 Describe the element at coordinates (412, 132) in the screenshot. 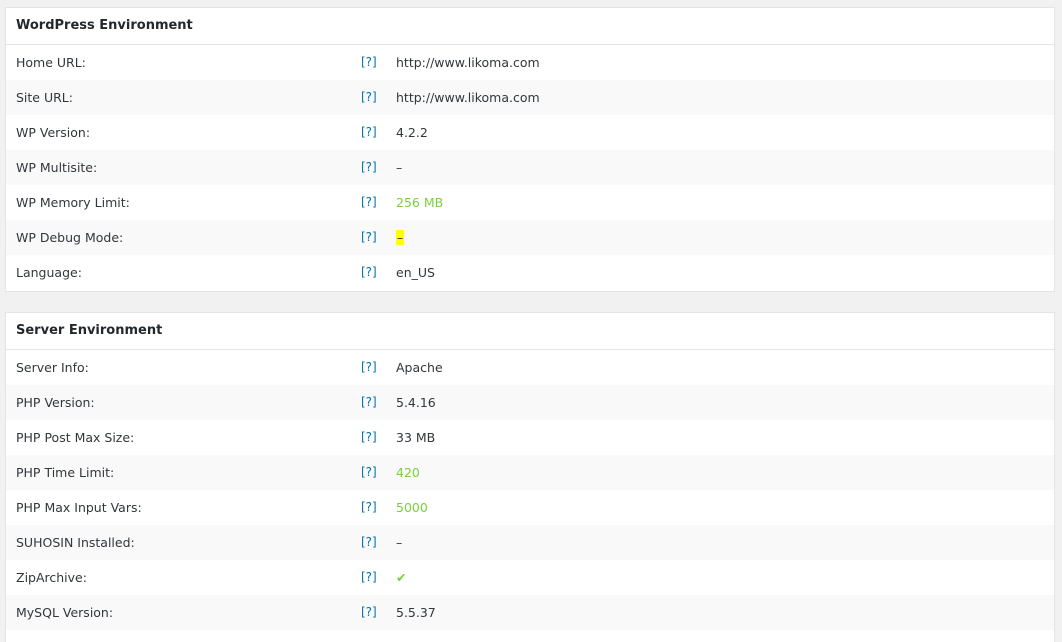

I see `row-value: 4.2.2` at that location.